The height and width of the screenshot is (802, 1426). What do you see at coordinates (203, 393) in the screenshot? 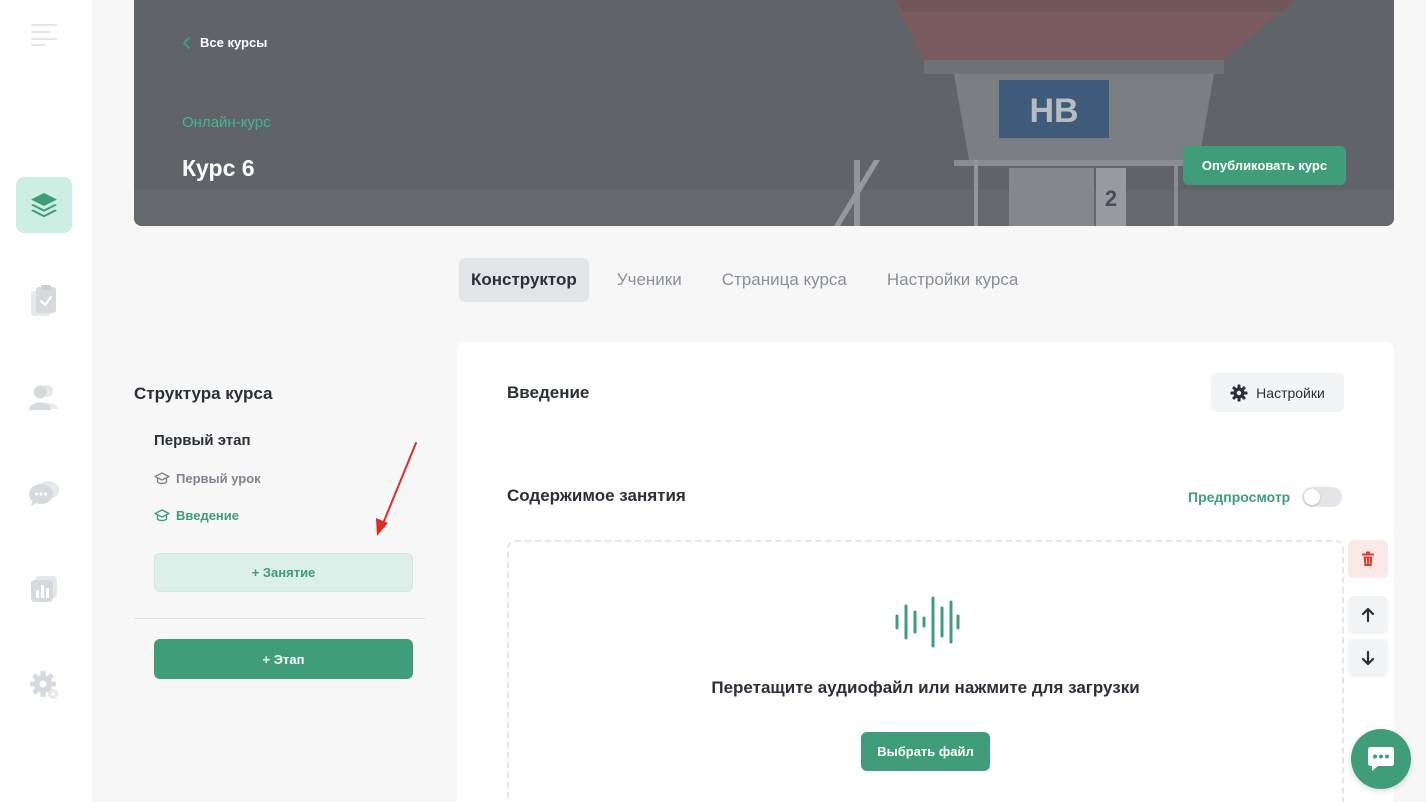
I see `course-structure-title: Структура курса` at bounding box center [203, 393].